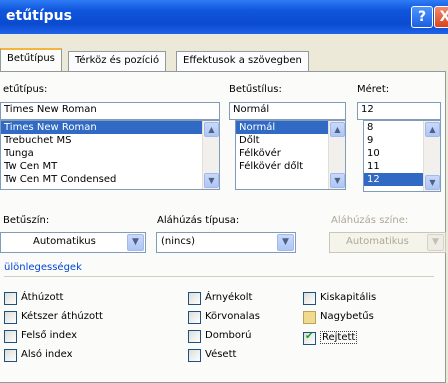 Image resolution: width=448 pixels, height=383 pixels. I want to click on checkbox-label: Domború, so click(228, 335).